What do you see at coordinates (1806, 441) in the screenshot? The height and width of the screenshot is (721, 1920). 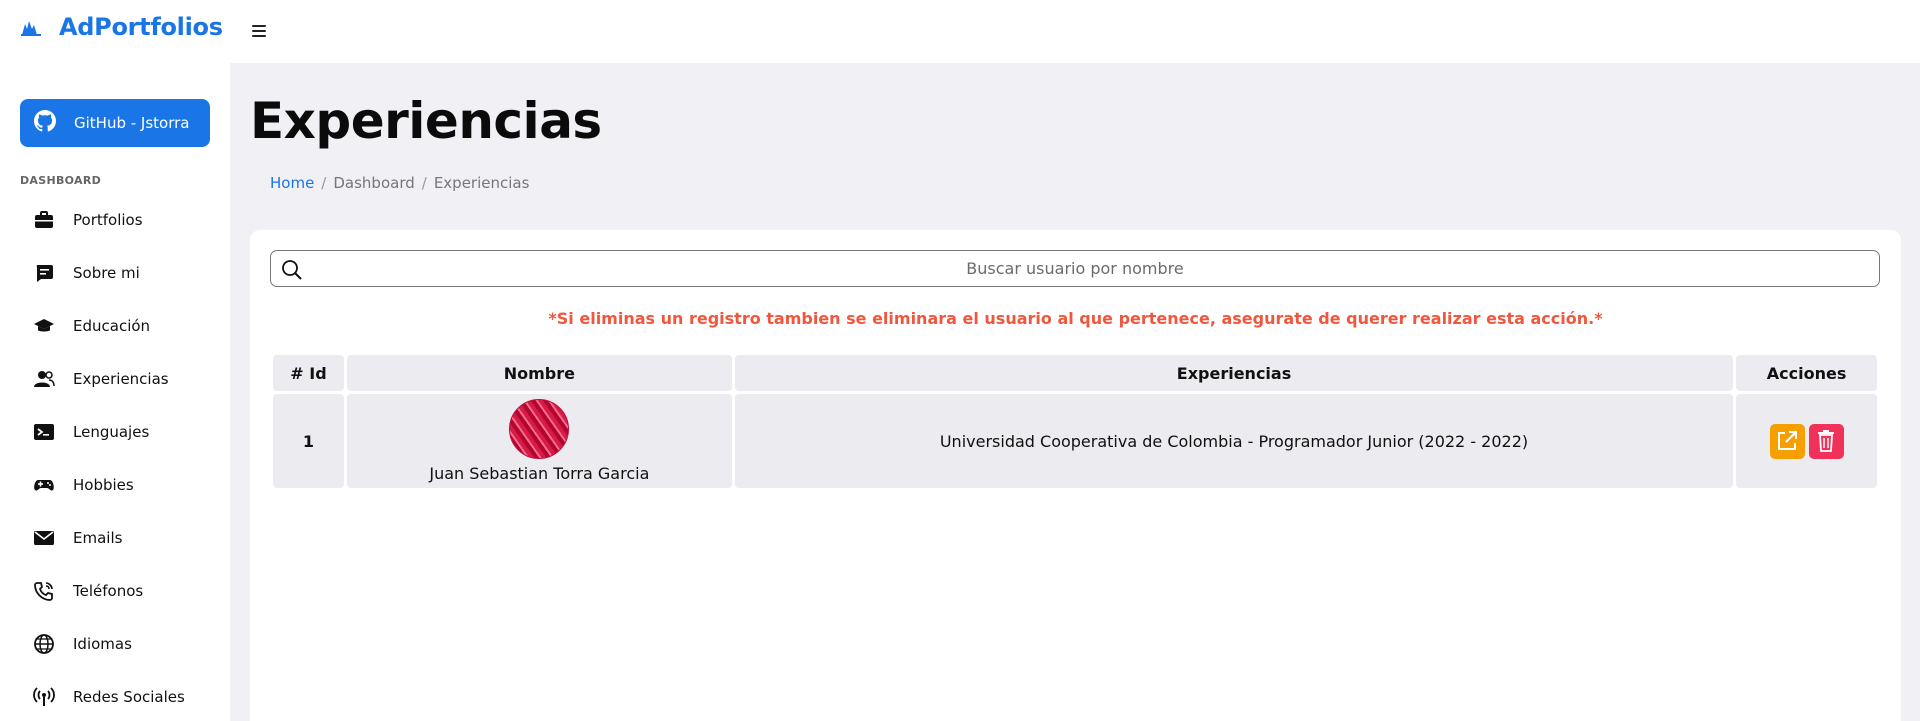 I see `row-actions` at bounding box center [1806, 441].